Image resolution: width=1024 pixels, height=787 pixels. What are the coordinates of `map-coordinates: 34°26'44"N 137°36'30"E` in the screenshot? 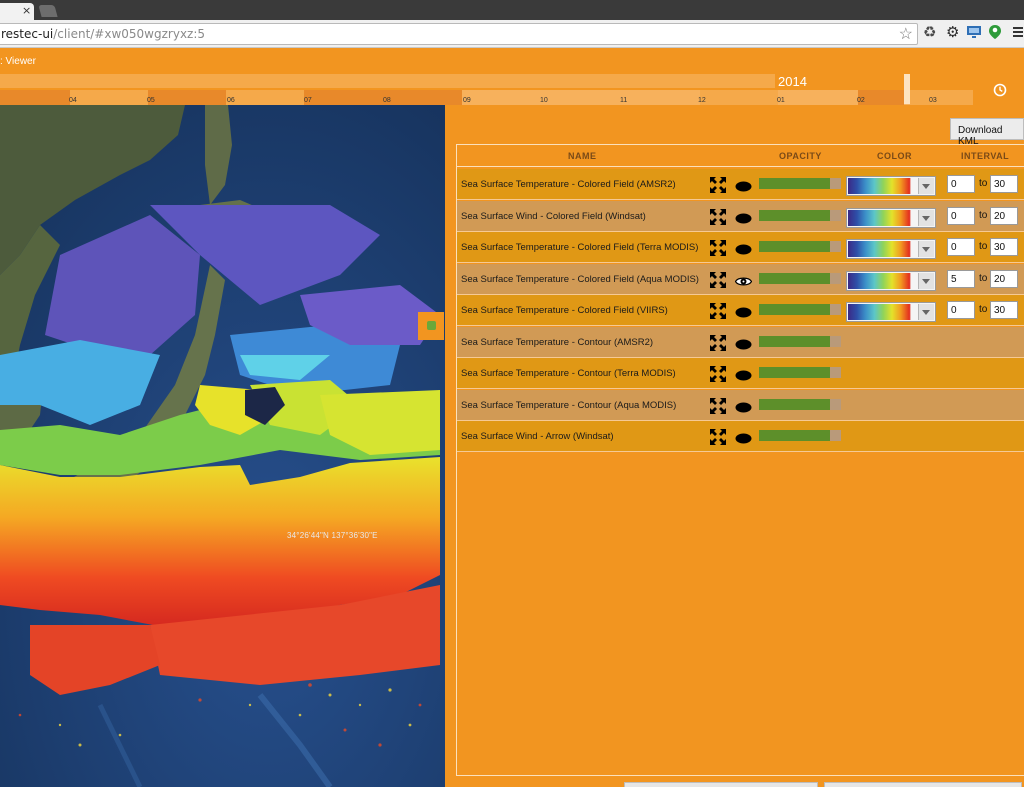 It's located at (332, 535).